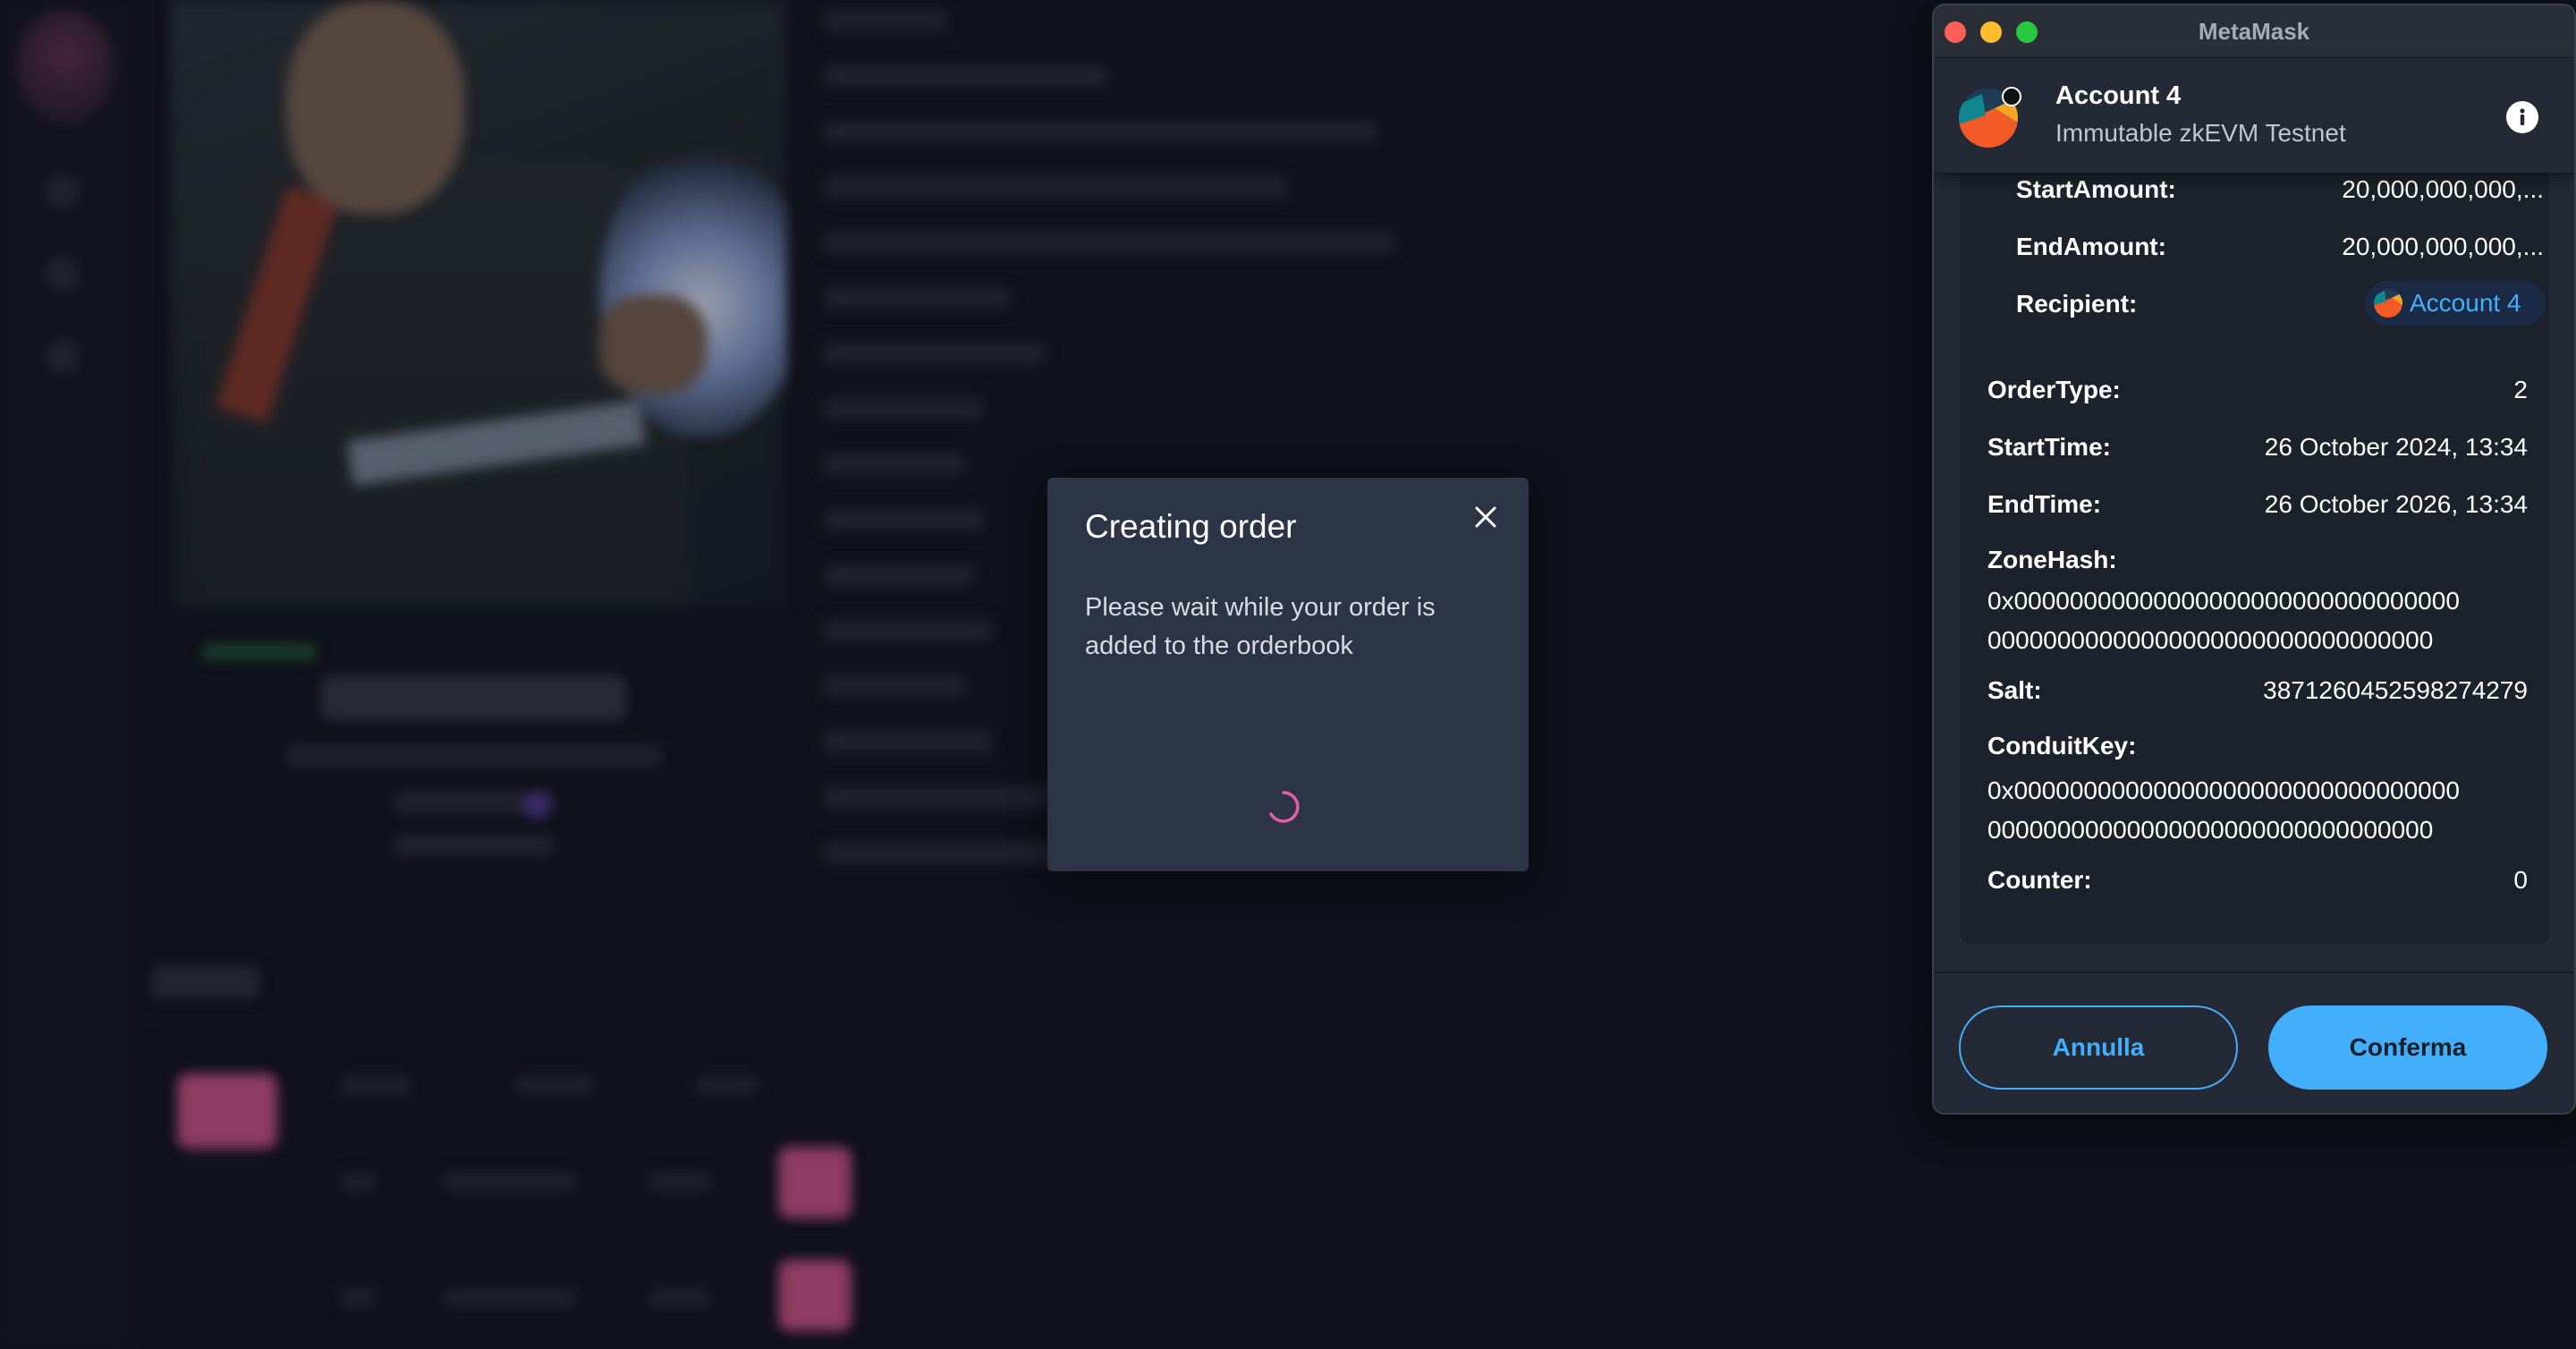 The width and height of the screenshot is (2576, 1349). Describe the element at coordinates (1486, 517) in the screenshot. I see `close-icon` at that location.